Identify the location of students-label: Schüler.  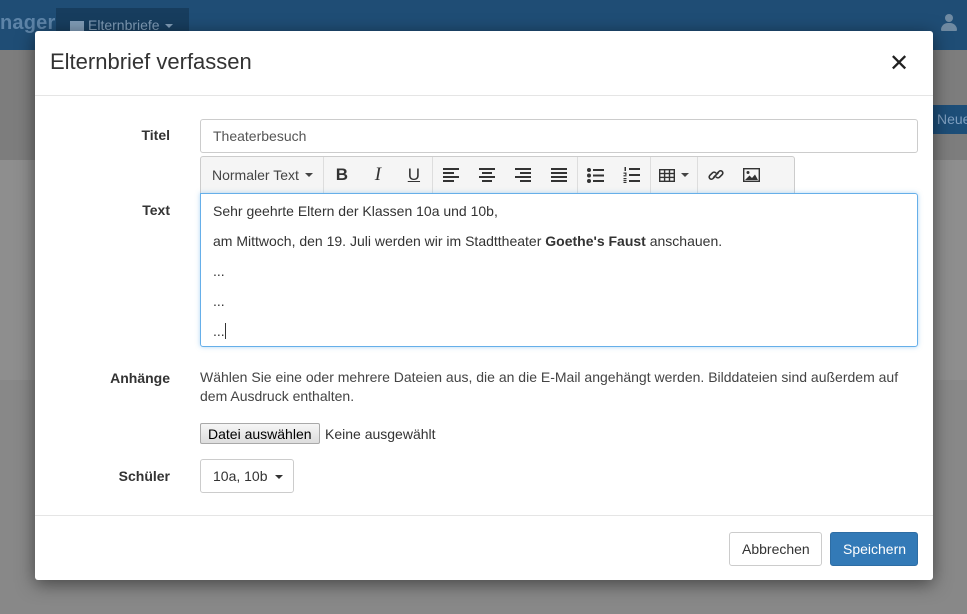
(144, 476).